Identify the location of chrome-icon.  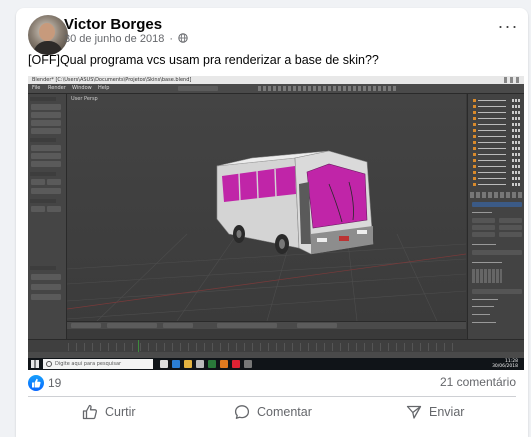
(236, 364).